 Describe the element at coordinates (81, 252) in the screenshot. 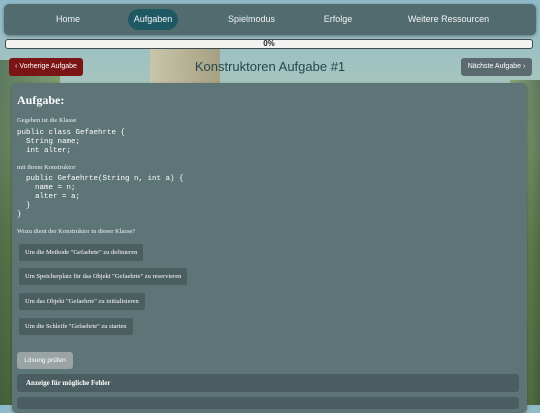

I see `answer-option: Um die Methode "Gefaehrte" zu definieren` at that location.